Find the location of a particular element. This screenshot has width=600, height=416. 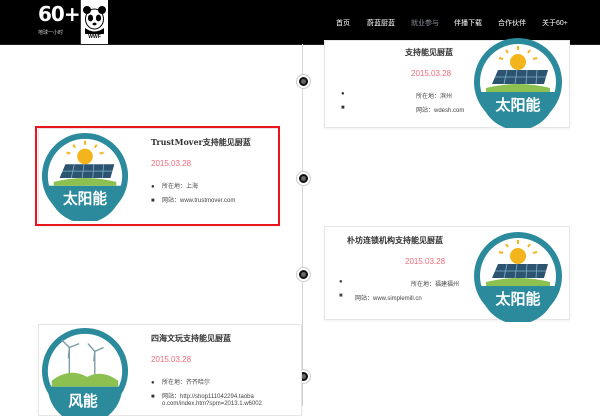

card-location: 所在地：滨州 is located at coordinates (434, 97).